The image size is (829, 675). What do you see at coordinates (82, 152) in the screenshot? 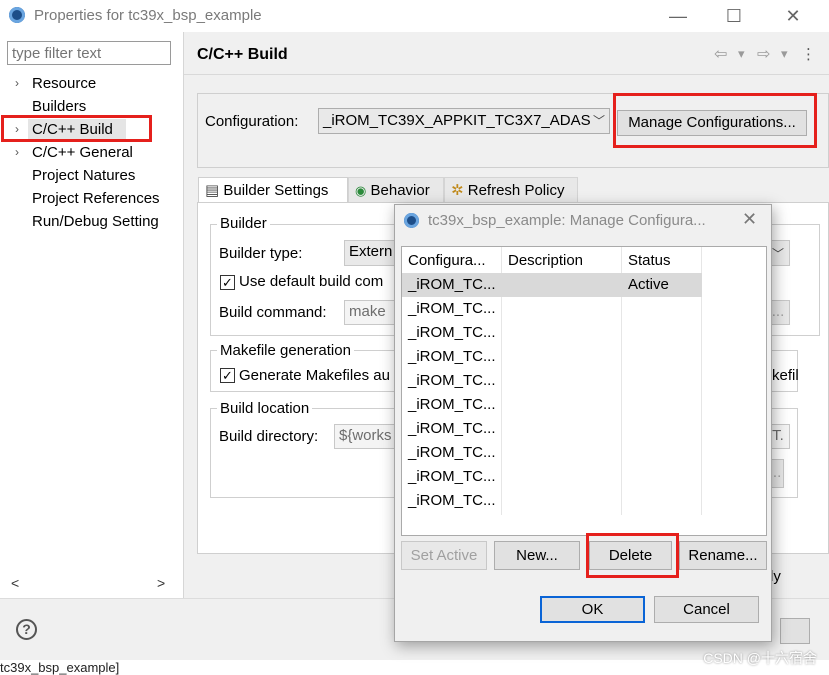
I see `tree-item-cpp-general: C/C++ General` at bounding box center [82, 152].